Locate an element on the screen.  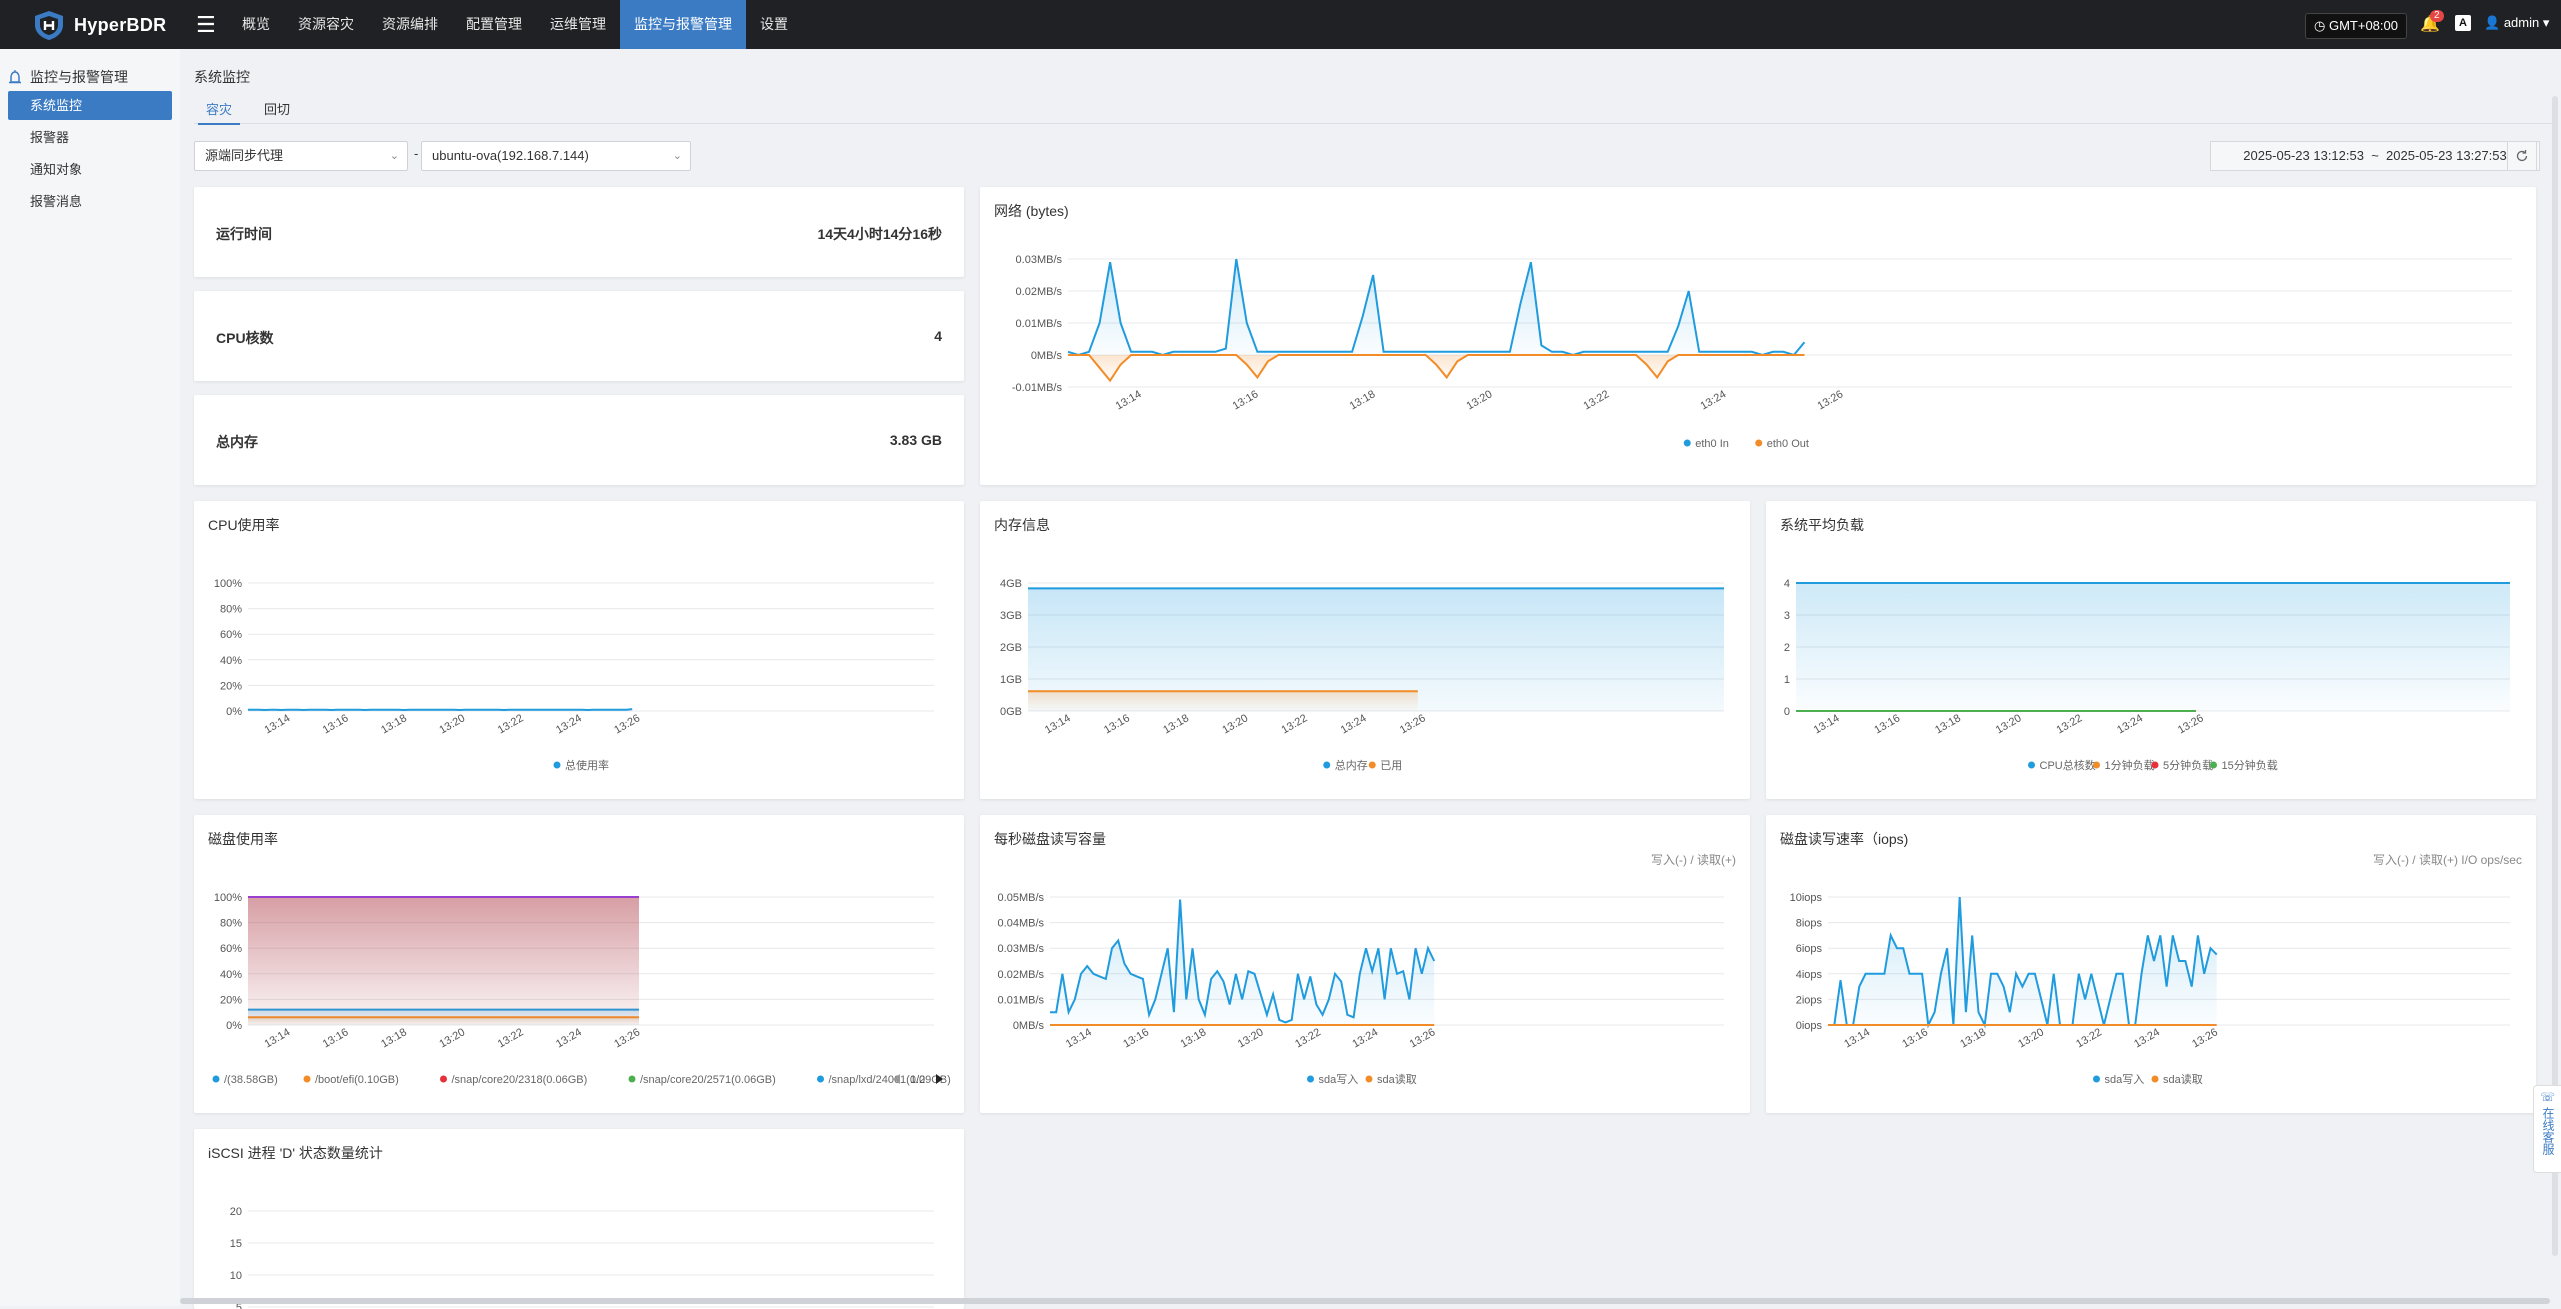
y-tick-label: 4 is located at coordinates (1787, 584).